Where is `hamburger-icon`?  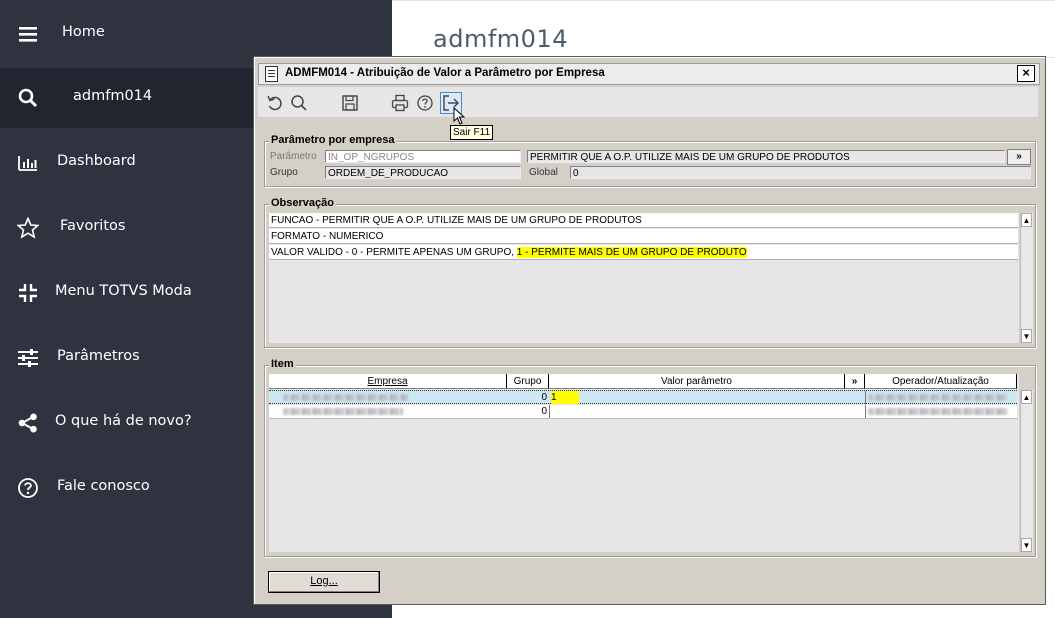 hamburger-icon is located at coordinates (28, 34).